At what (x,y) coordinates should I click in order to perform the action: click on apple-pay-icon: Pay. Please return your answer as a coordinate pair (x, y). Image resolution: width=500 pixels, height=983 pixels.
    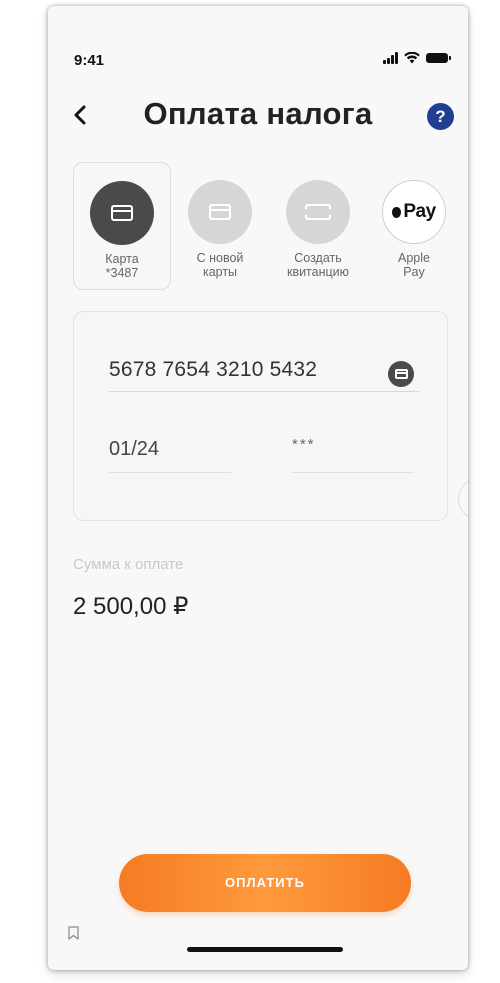
    Looking at the image, I should click on (414, 212).